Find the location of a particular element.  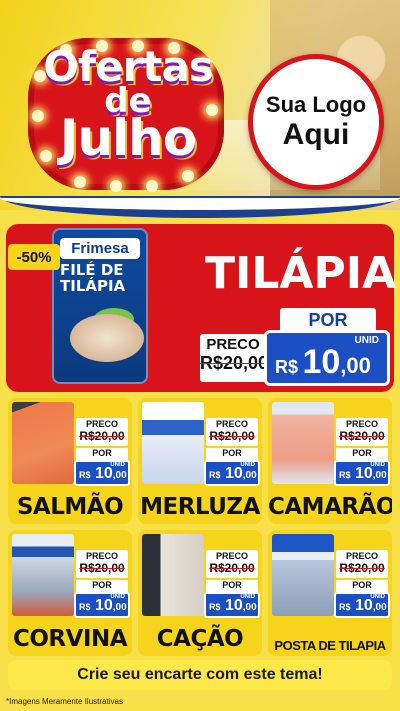

product-name: CORVINA is located at coordinates (70, 639).